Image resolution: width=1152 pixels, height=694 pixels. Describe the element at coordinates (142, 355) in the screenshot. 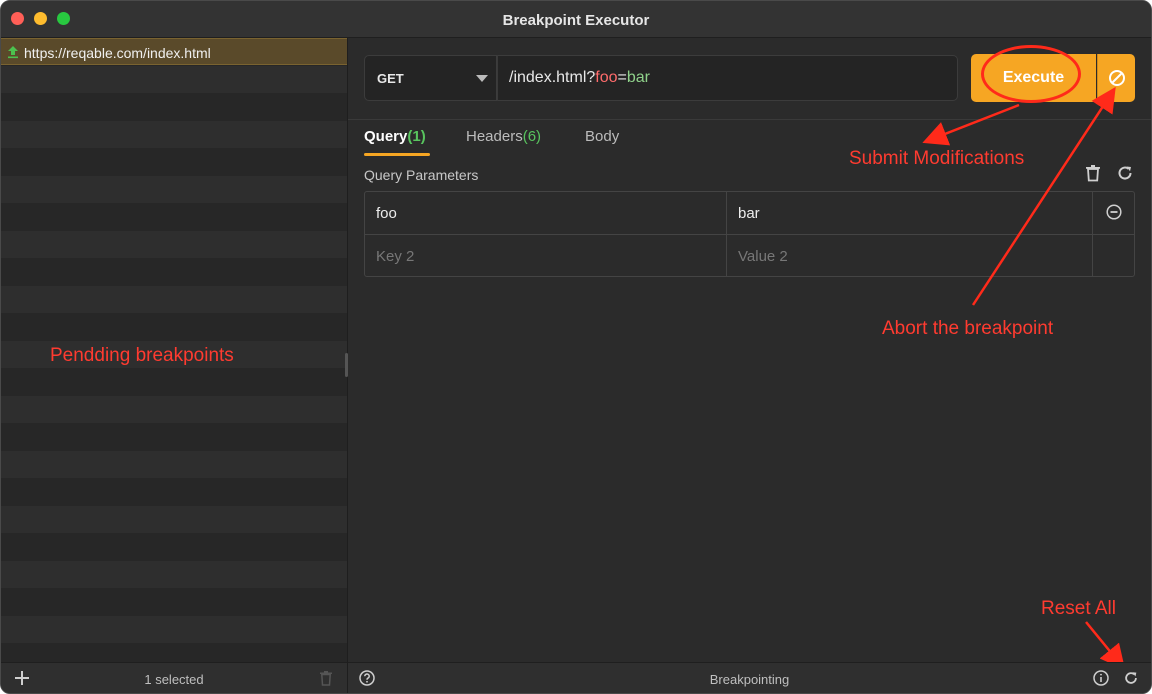

I see `pending-breakpoints-annotation: Pendding breakpoints` at that location.